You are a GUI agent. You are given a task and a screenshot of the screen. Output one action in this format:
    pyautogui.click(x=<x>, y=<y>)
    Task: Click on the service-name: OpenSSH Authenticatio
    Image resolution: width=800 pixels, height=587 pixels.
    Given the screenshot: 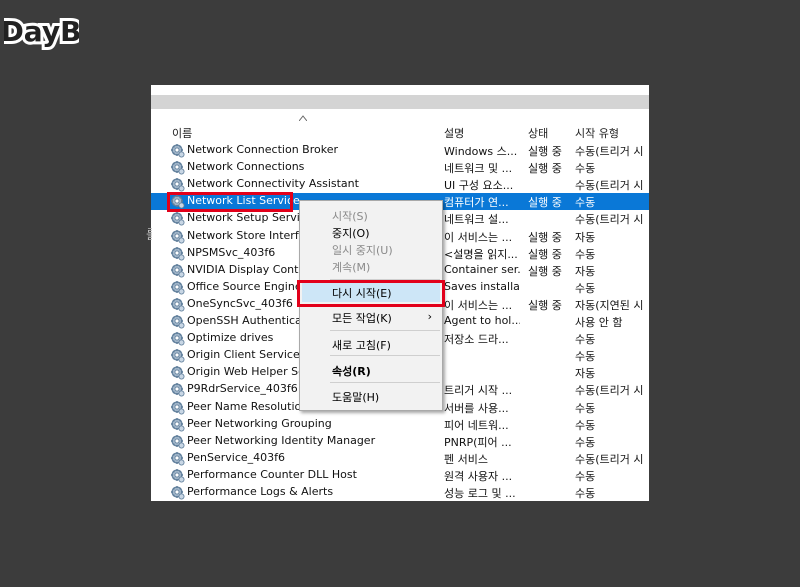 What is the action you would take?
    pyautogui.click(x=251, y=320)
    